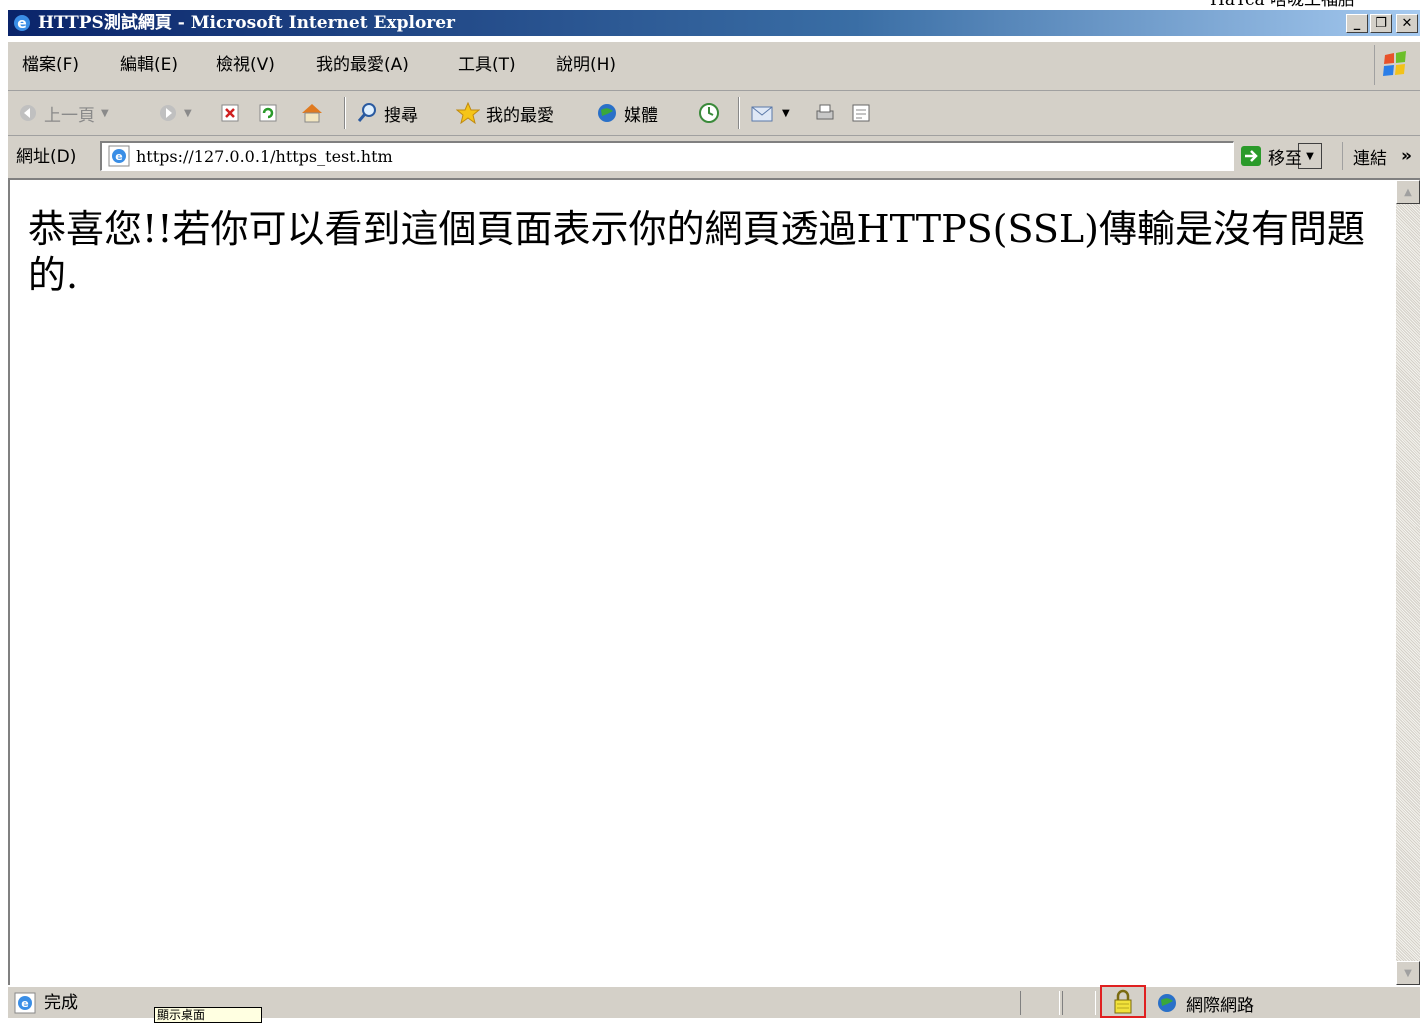  What do you see at coordinates (46, 157) in the screenshot?
I see `address-label: 網址(D)` at bounding box center [46, 157].